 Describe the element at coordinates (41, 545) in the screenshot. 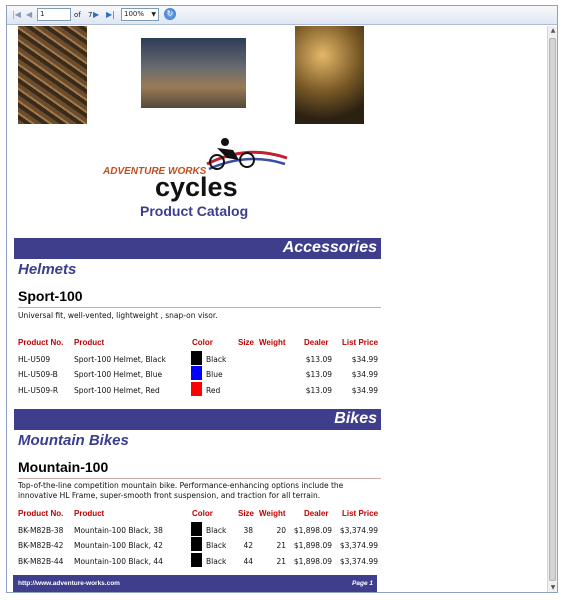

I see `product-no: BK-M82B-42` at that location.